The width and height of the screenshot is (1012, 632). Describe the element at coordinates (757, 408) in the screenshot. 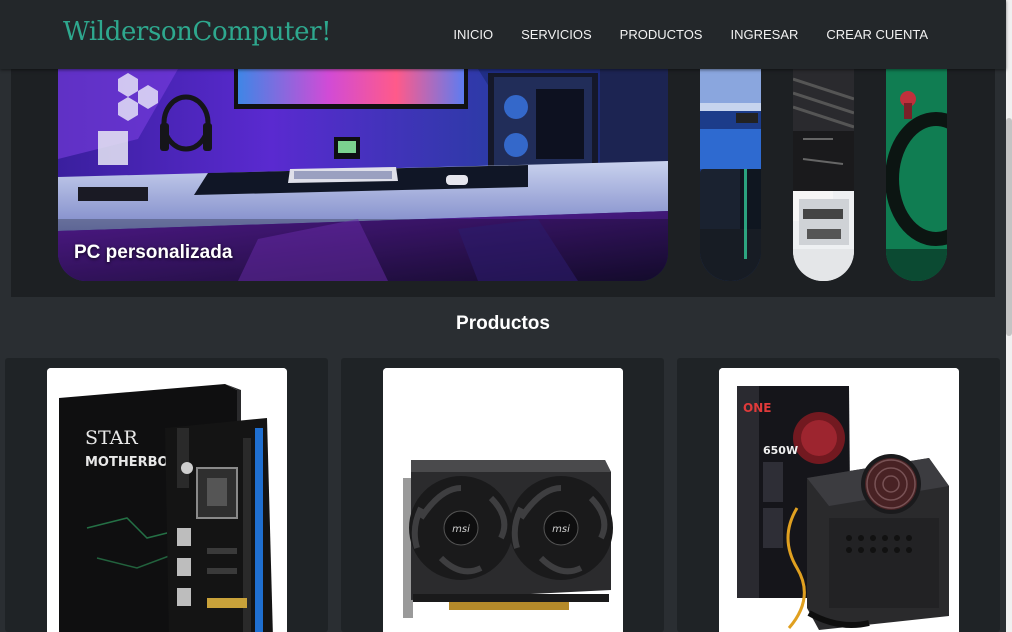

I see `psu-brand-logo: ONE` at that location.